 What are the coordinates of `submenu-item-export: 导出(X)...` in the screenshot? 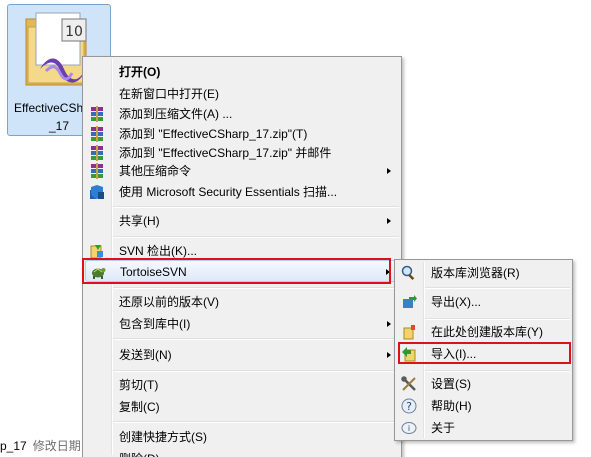 It's located at (483, 302).